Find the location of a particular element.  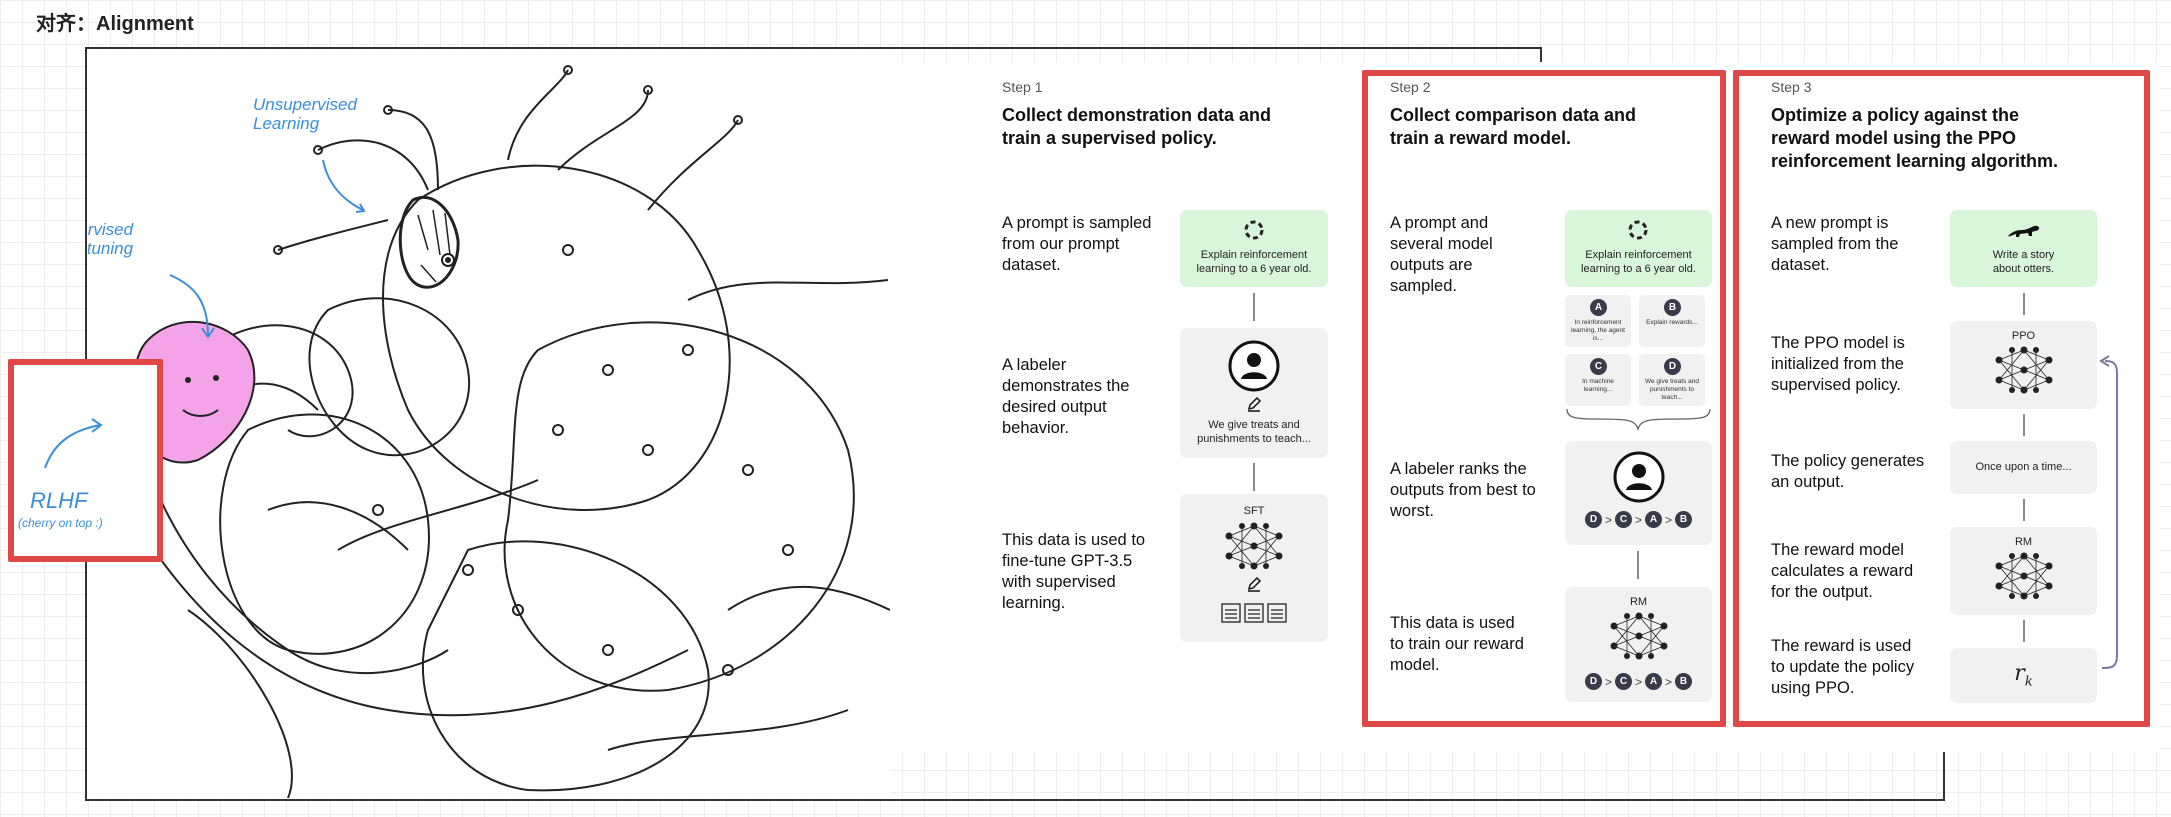

step1-label: Step 1 is located at coordinates (1022, 87).